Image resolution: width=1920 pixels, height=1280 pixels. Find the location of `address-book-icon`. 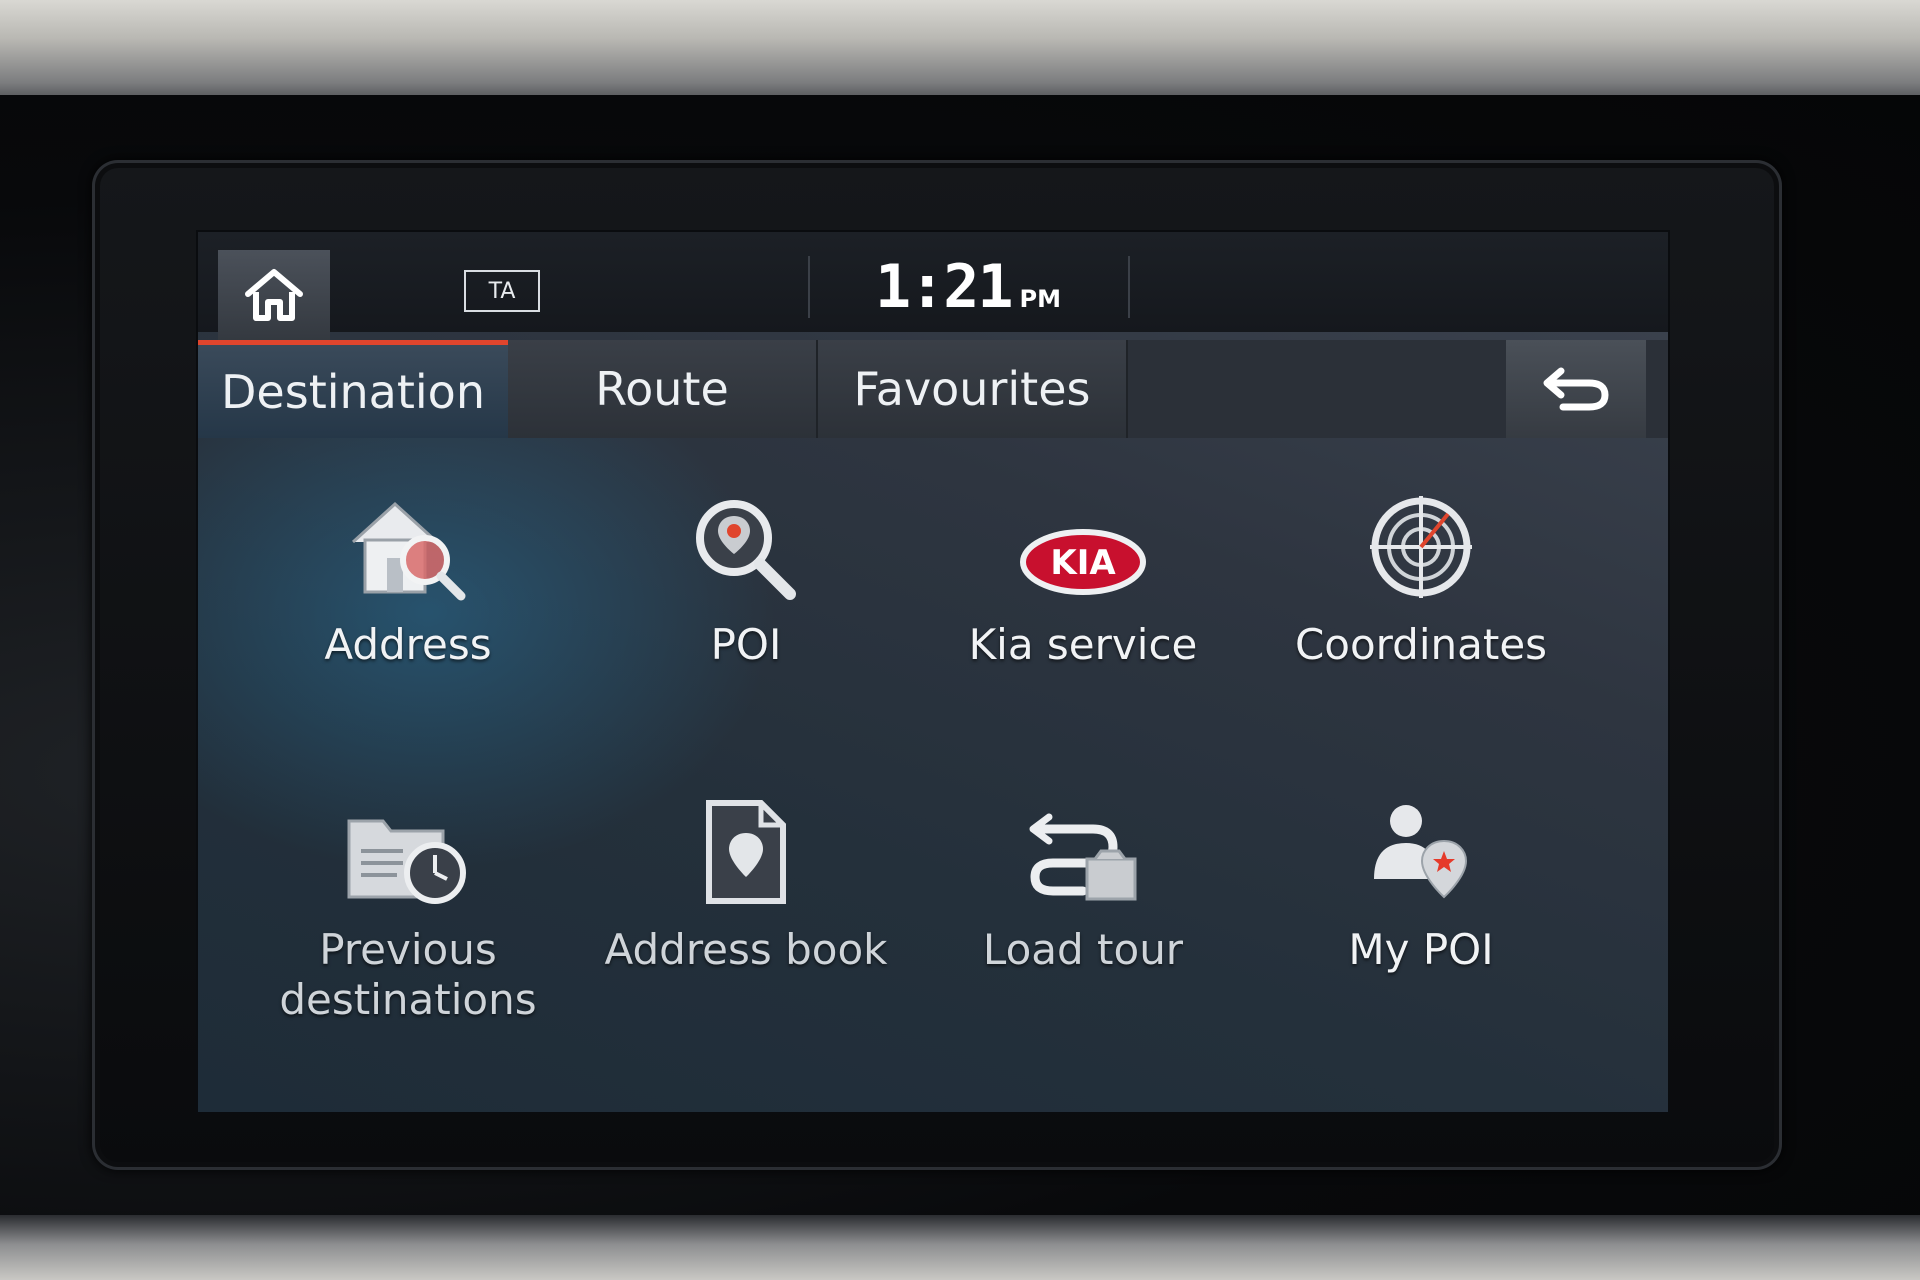

address-book-icon is located at coordinates (746, 852).